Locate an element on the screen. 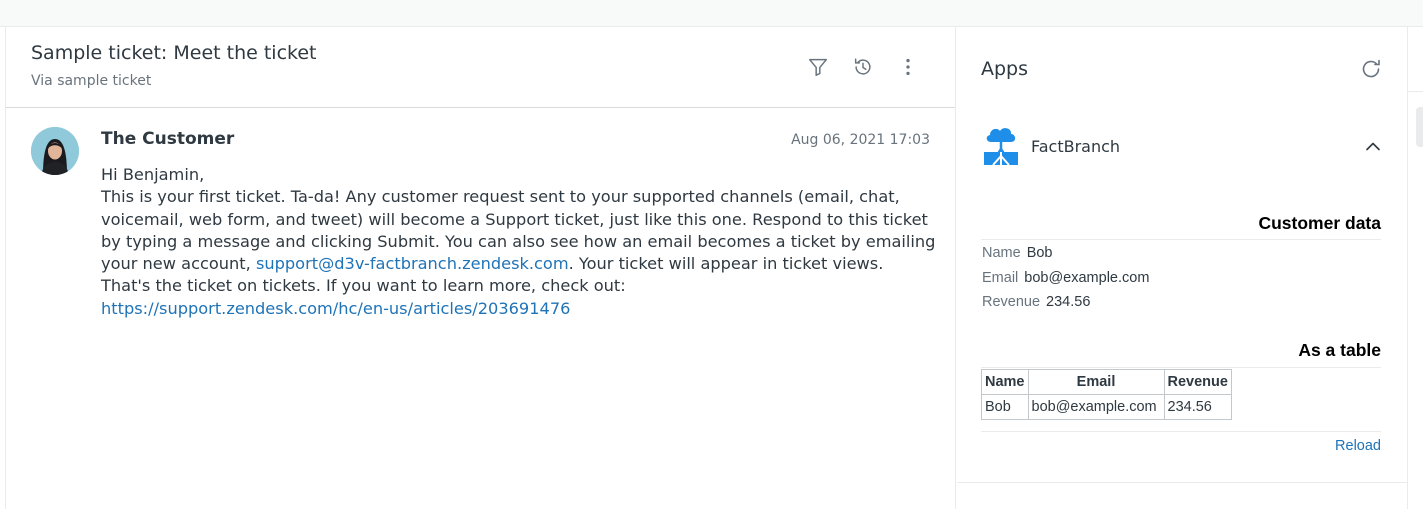 This screenshot has height=509, width=1423. customer-data-title: Customer data is located at coordinates (1319, 223).